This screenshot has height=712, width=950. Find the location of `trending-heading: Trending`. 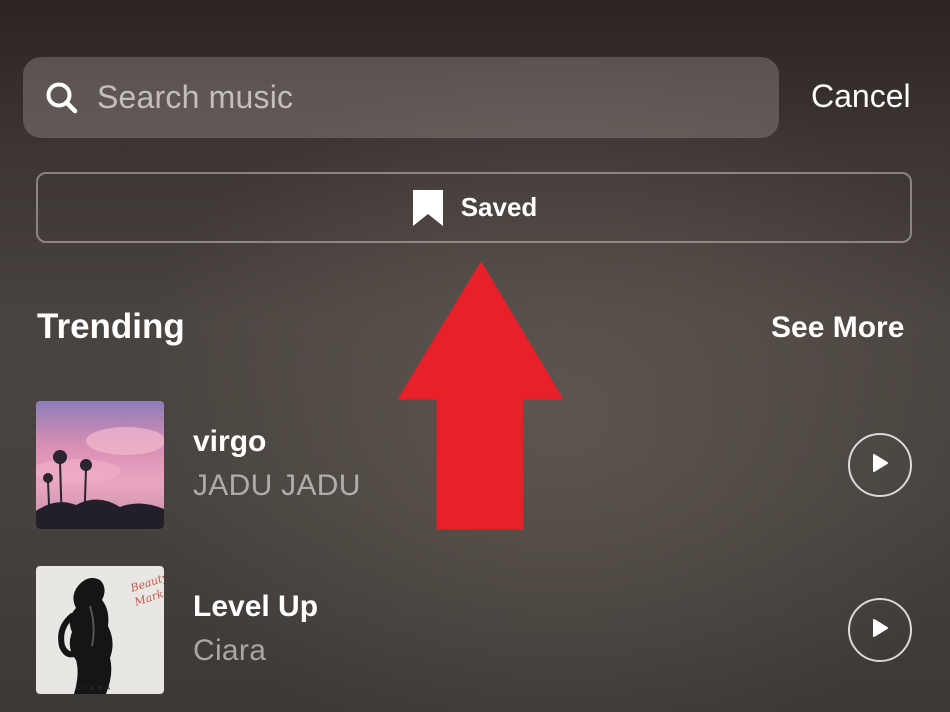

trending-heading: Trending is located at coordinates (111, 326).